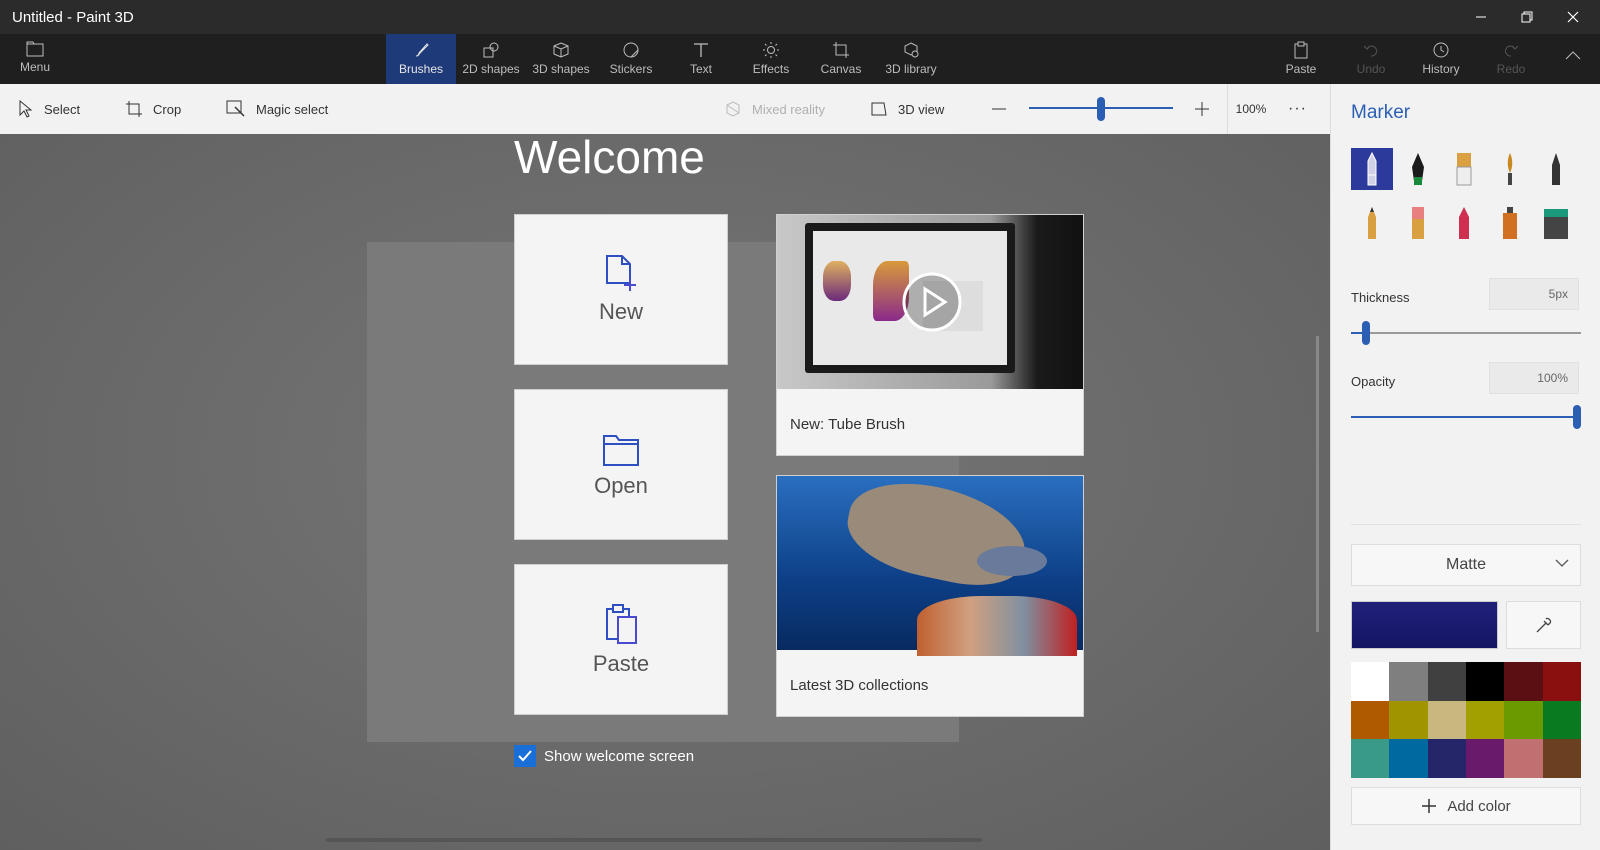  I want to click on mixed-reality-button: Mixed reality, so click(774, 109).